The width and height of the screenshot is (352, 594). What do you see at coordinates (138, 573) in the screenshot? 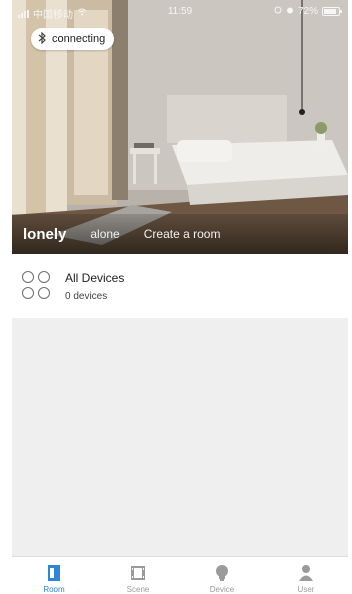
I see `scene-icon` at bounding box center [138, 573].